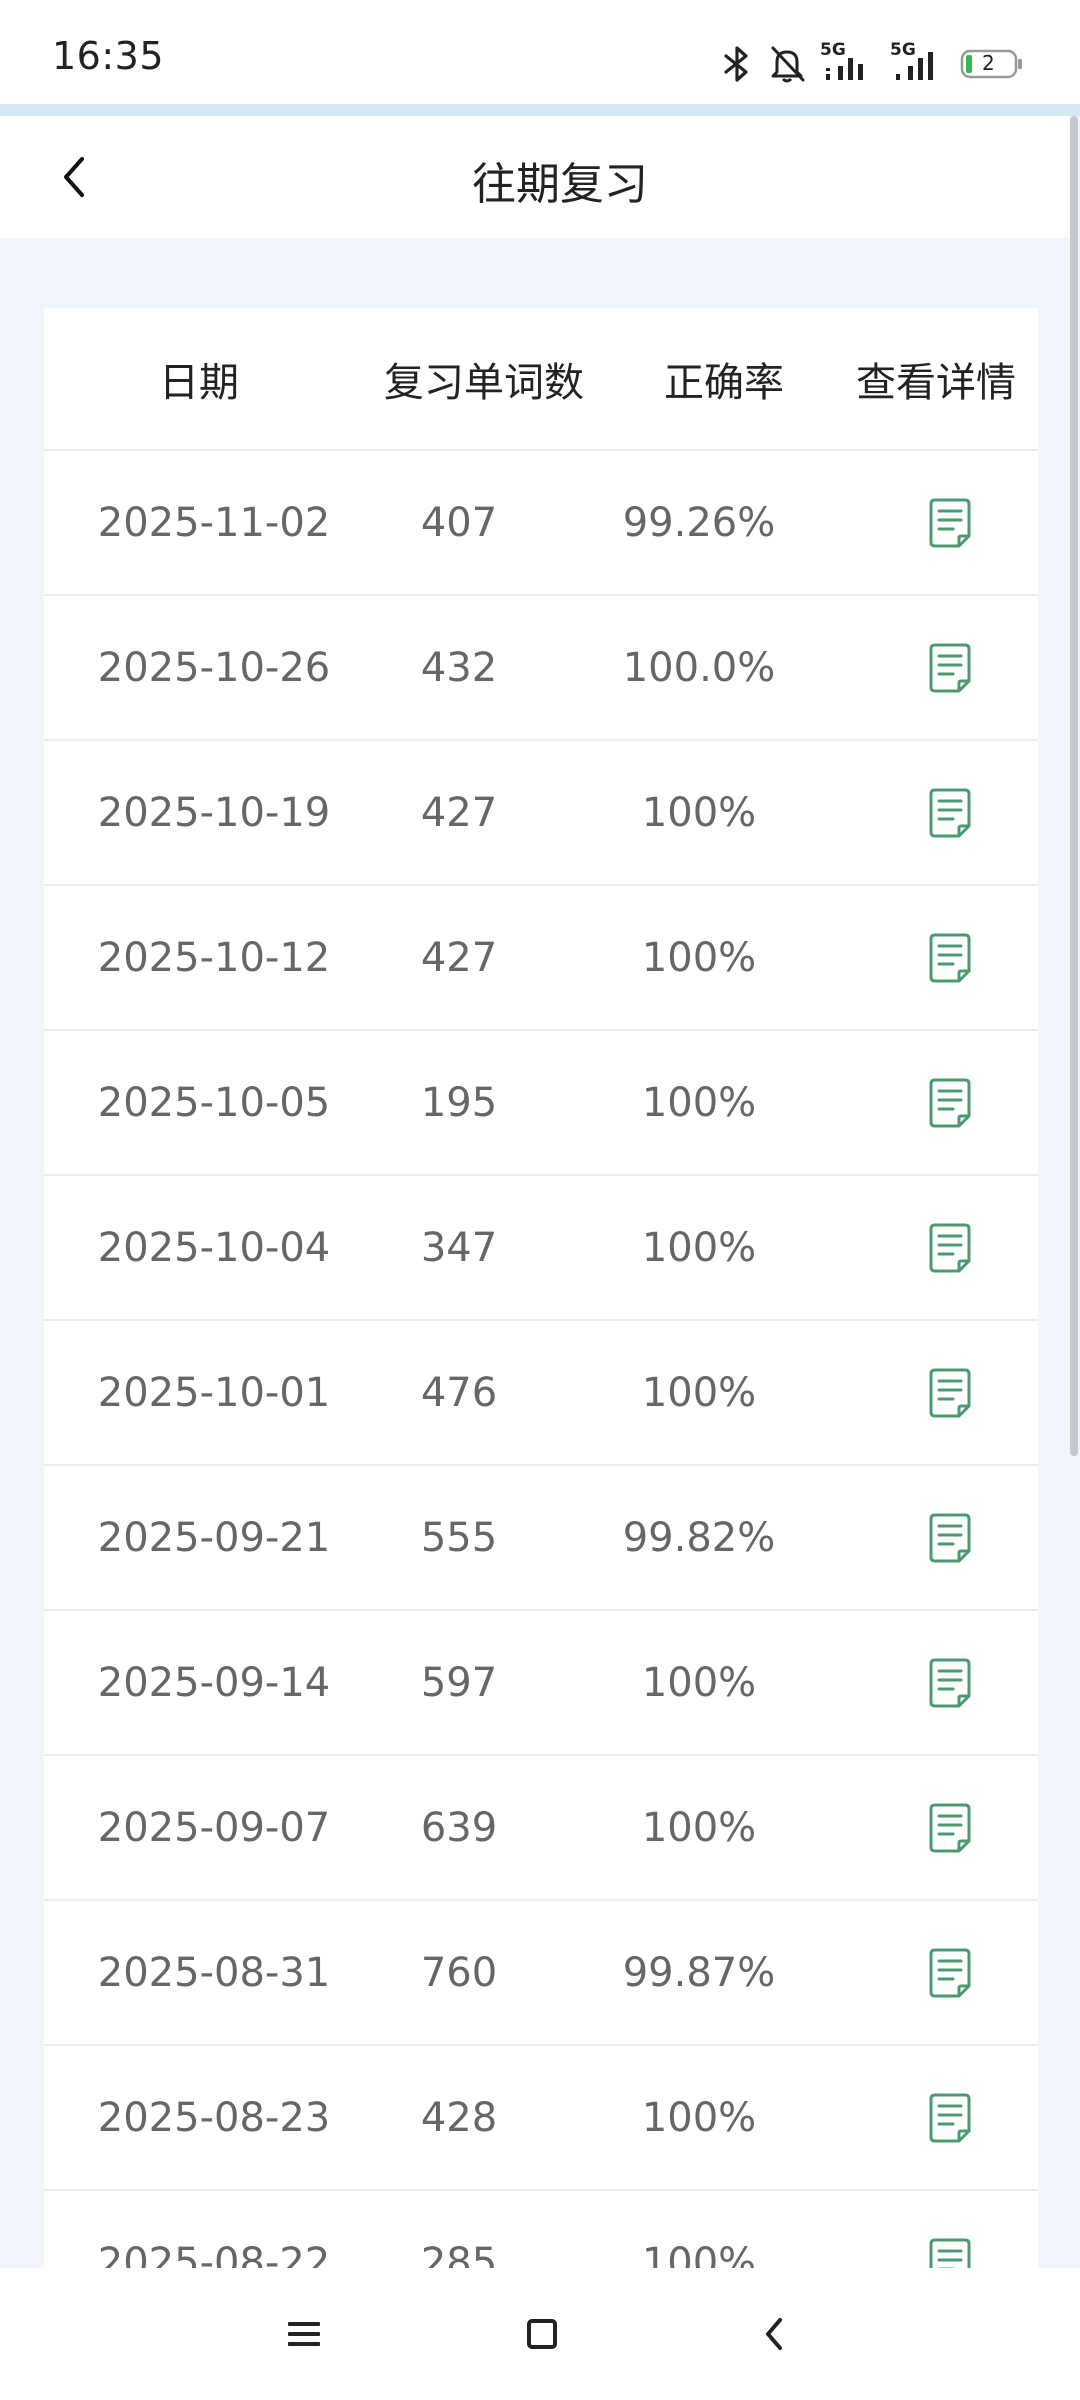 The height and width of the screenshot is (2400, 1080). What do you see at coordinates (459, 2254) in the screenshot?
I see `cell-word-count: 285` at bounding box center [459, 2254].